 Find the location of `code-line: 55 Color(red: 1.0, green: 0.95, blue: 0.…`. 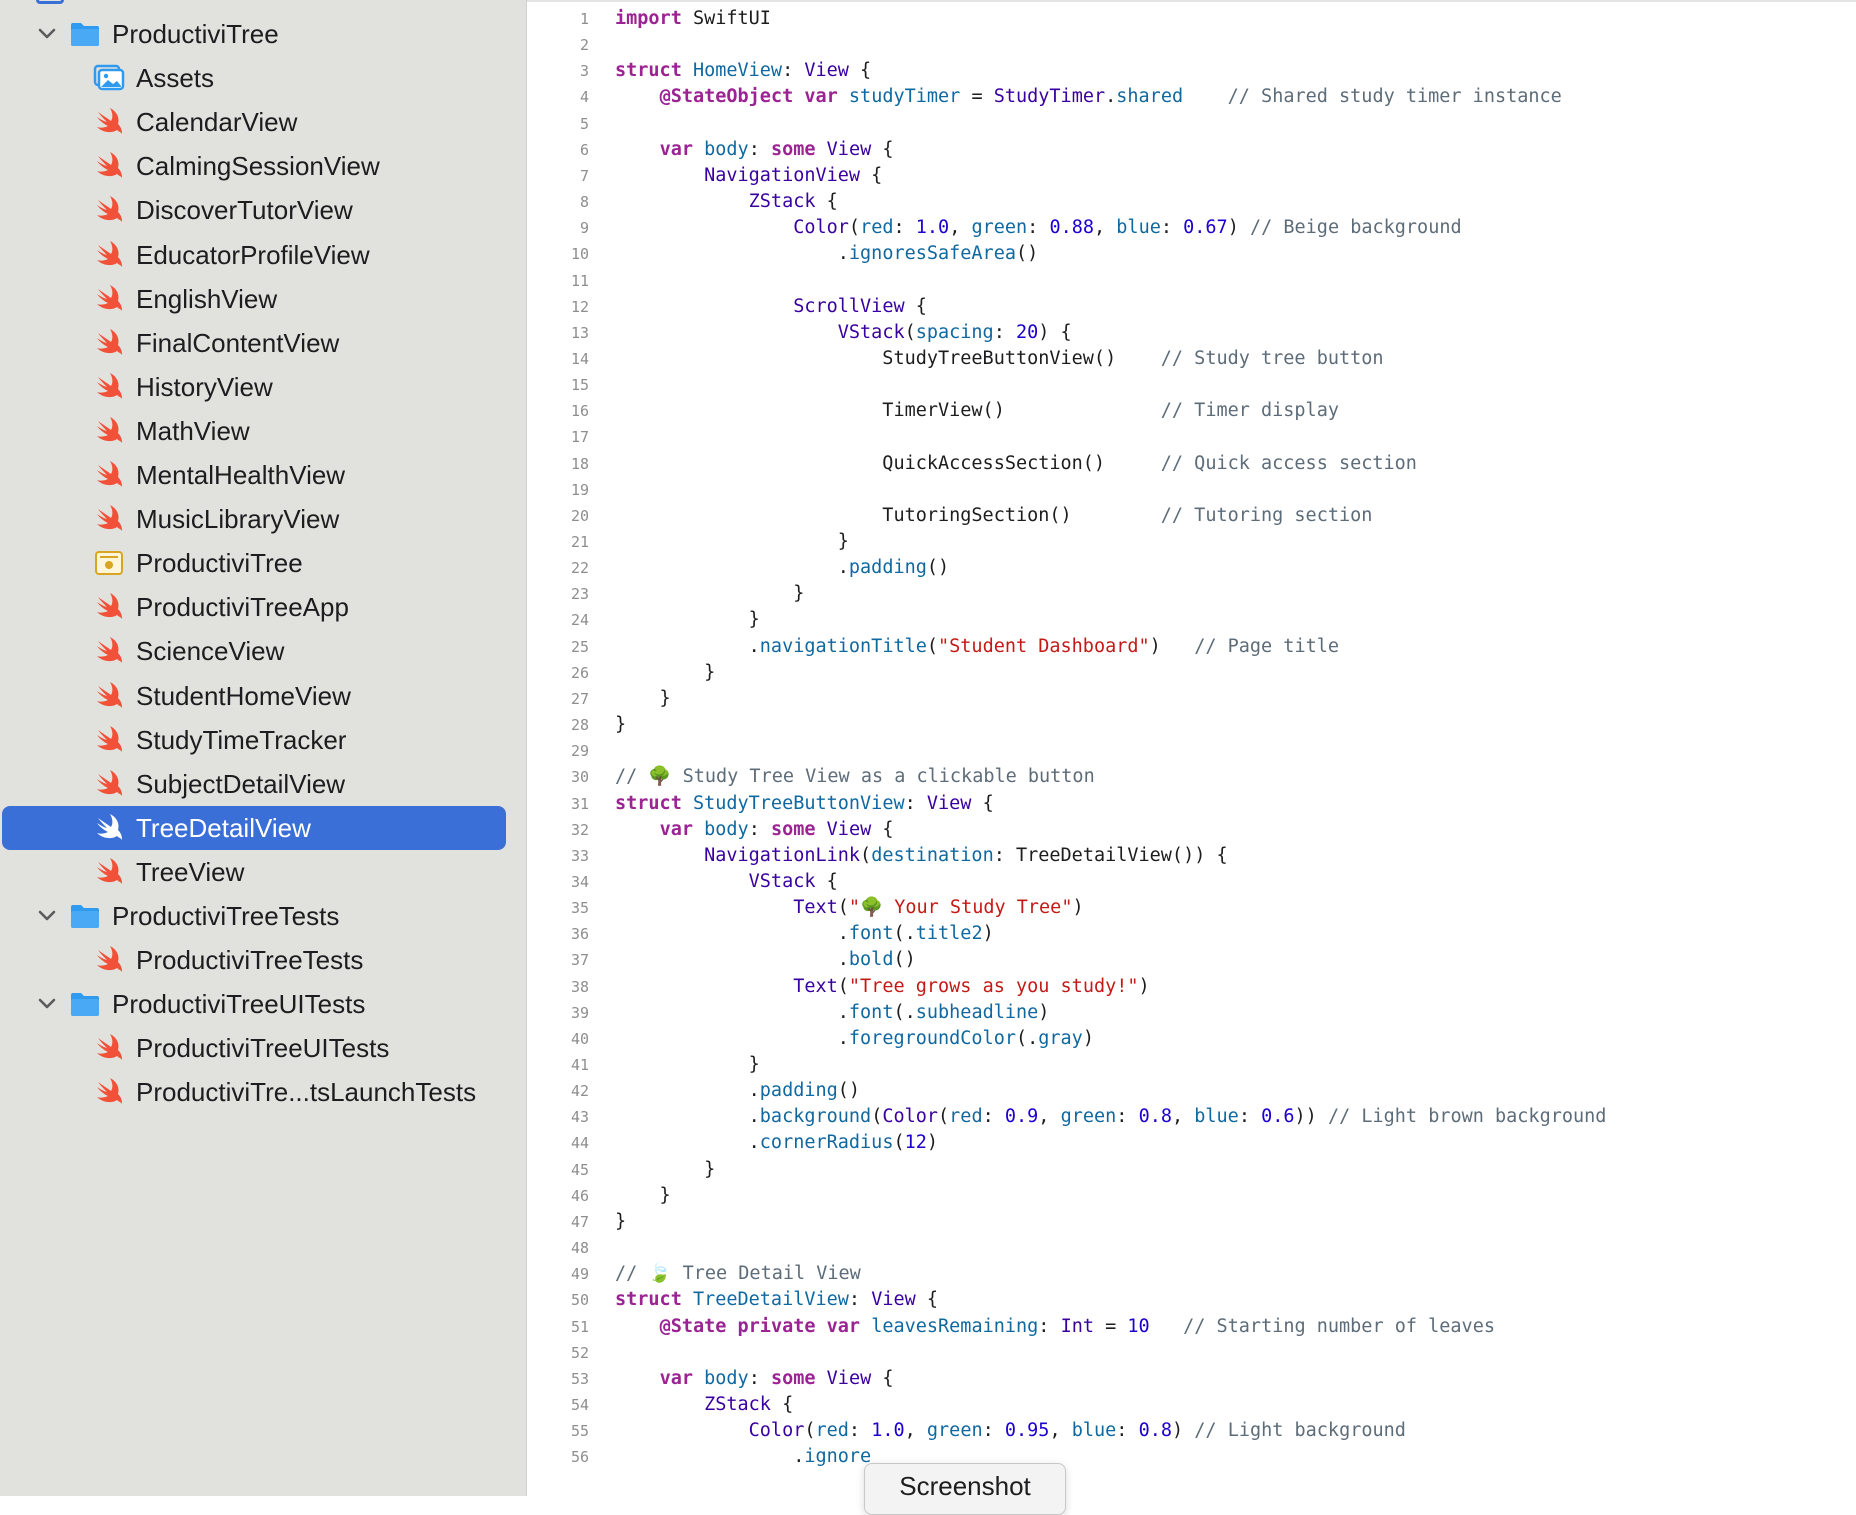

code-line: 55 Color(red: 1.0, green: 0.95, blue: 0.… is located at coordinates (1191, 1431).